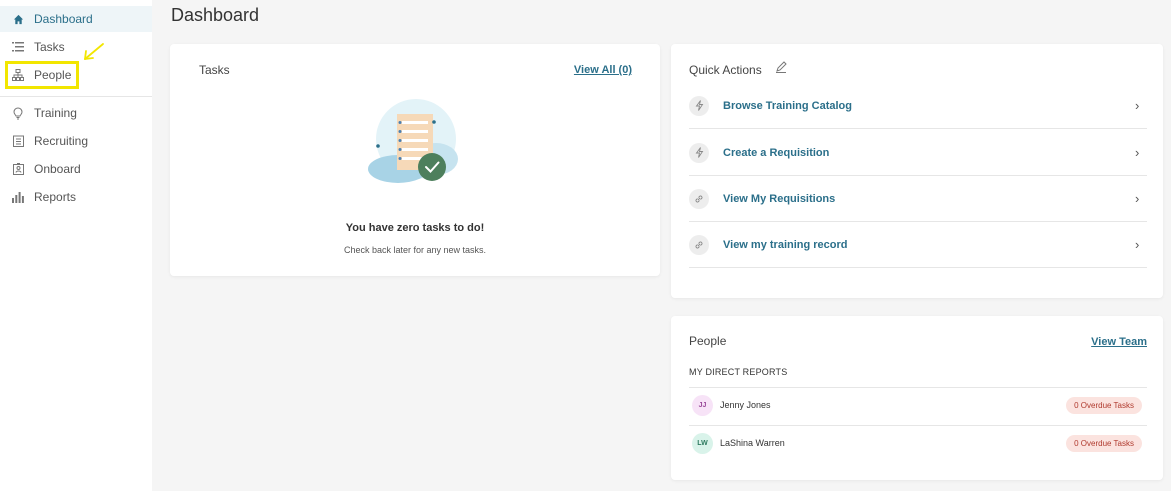 The width and height of the screenshot is (1171, 491). I want to click on sidebar-item-label: People, so click(53, 75).